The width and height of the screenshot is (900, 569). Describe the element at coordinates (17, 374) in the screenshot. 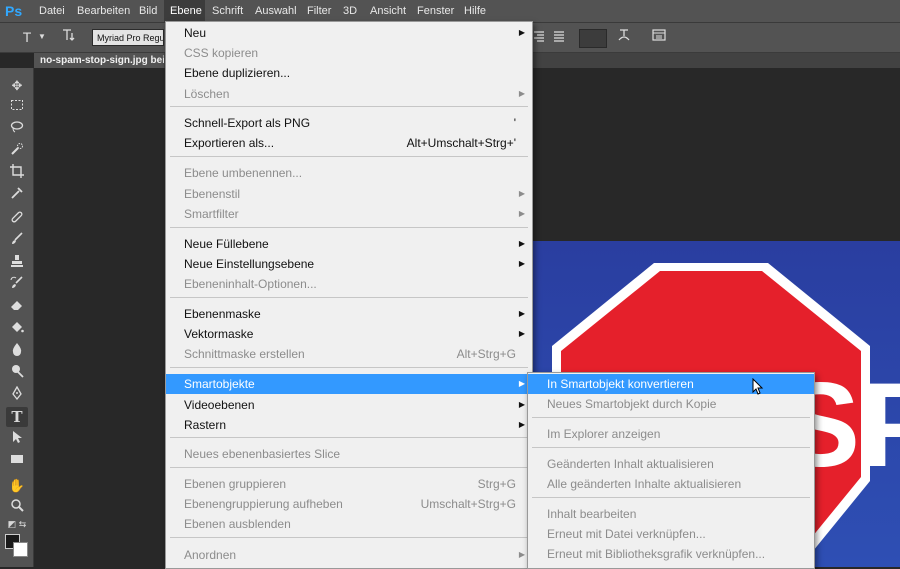

I see `dodge-tool-icon` at that location.